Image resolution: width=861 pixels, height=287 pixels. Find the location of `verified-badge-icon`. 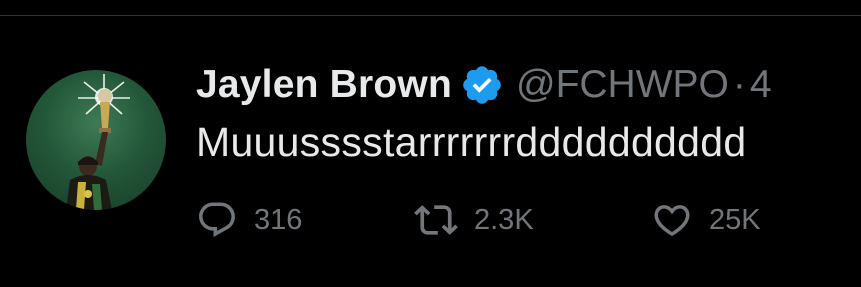

verified-badge-icon is located at coordinates (482, 85).